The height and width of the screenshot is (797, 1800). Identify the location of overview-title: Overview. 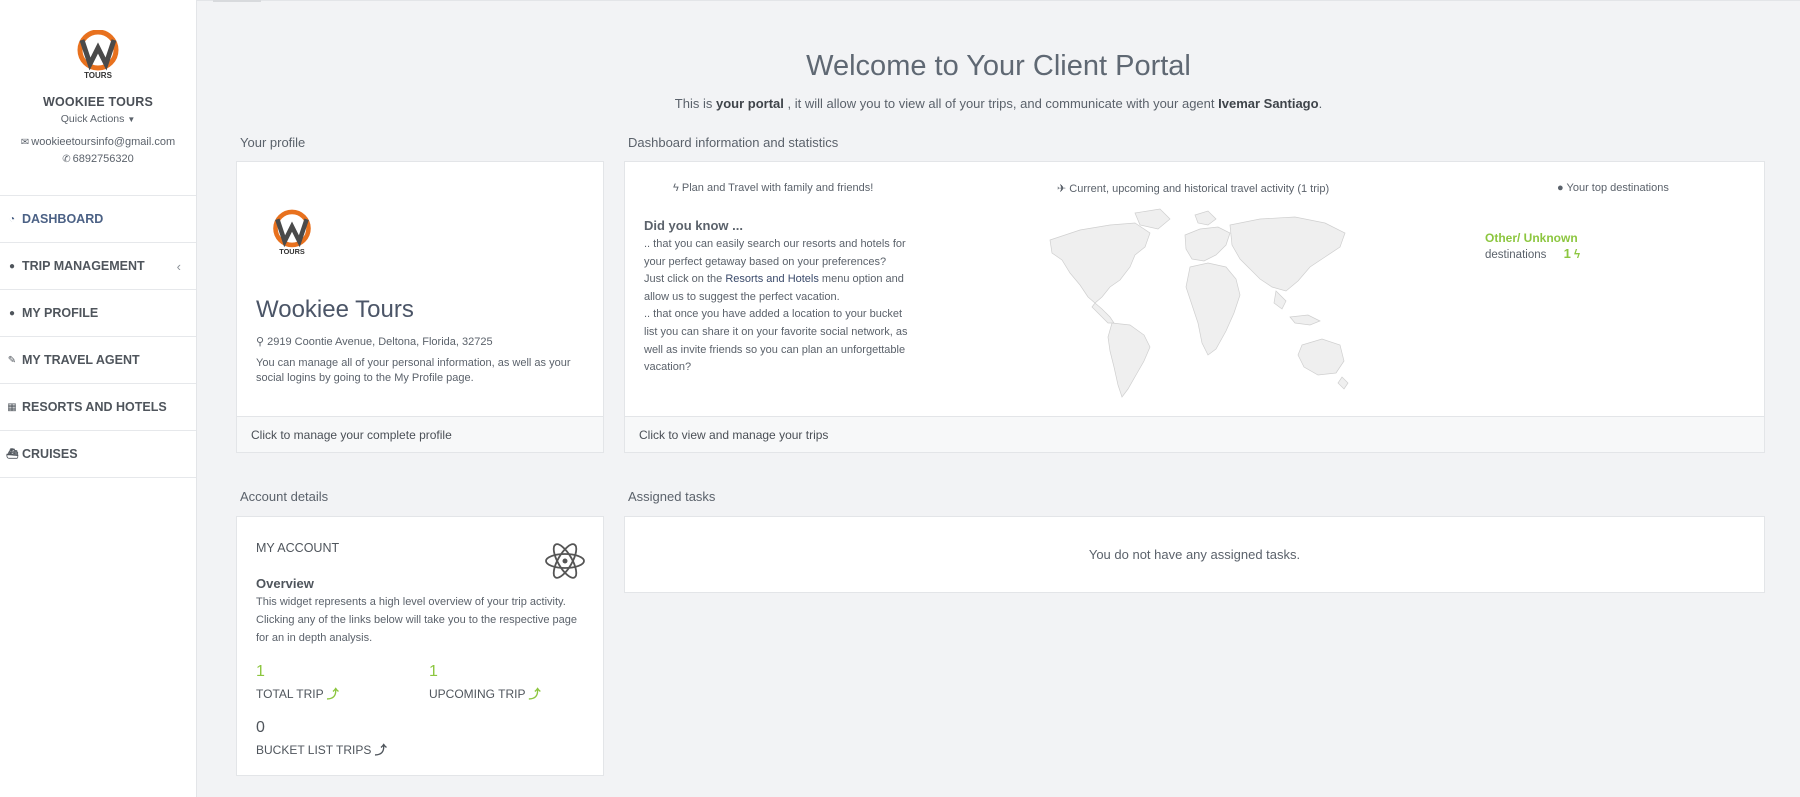
(285, 583).